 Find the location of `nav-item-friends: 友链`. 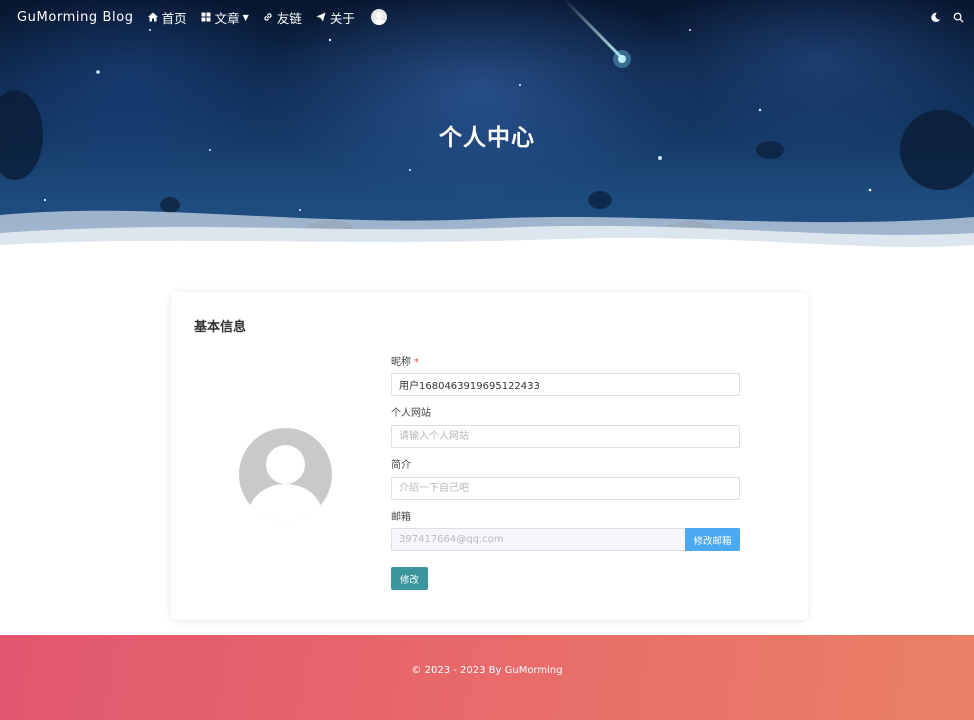

nav-item-friends: 友链 is located at coordinates (282, 17).